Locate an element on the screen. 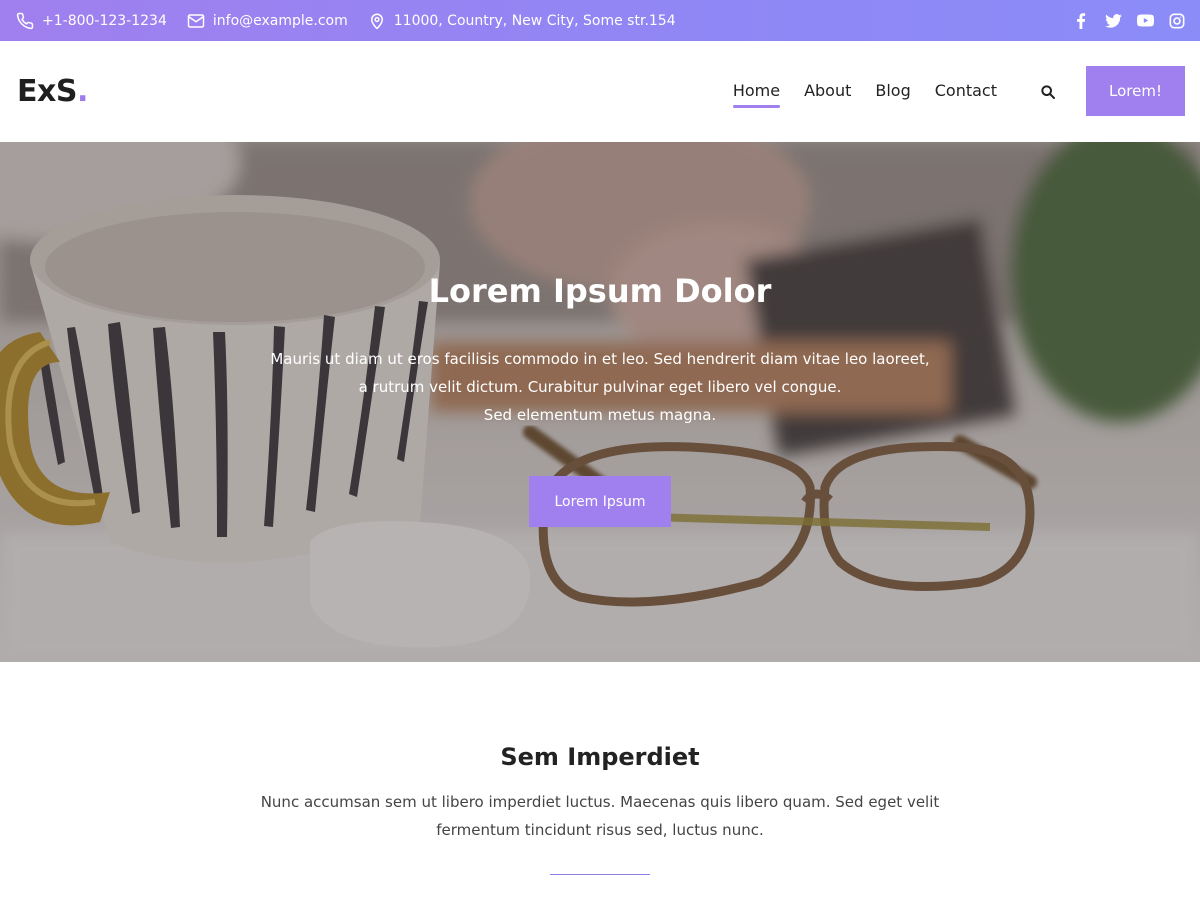 The image size is (1200, 900). email-text: info@example.com is located at coordinates (280, 20).